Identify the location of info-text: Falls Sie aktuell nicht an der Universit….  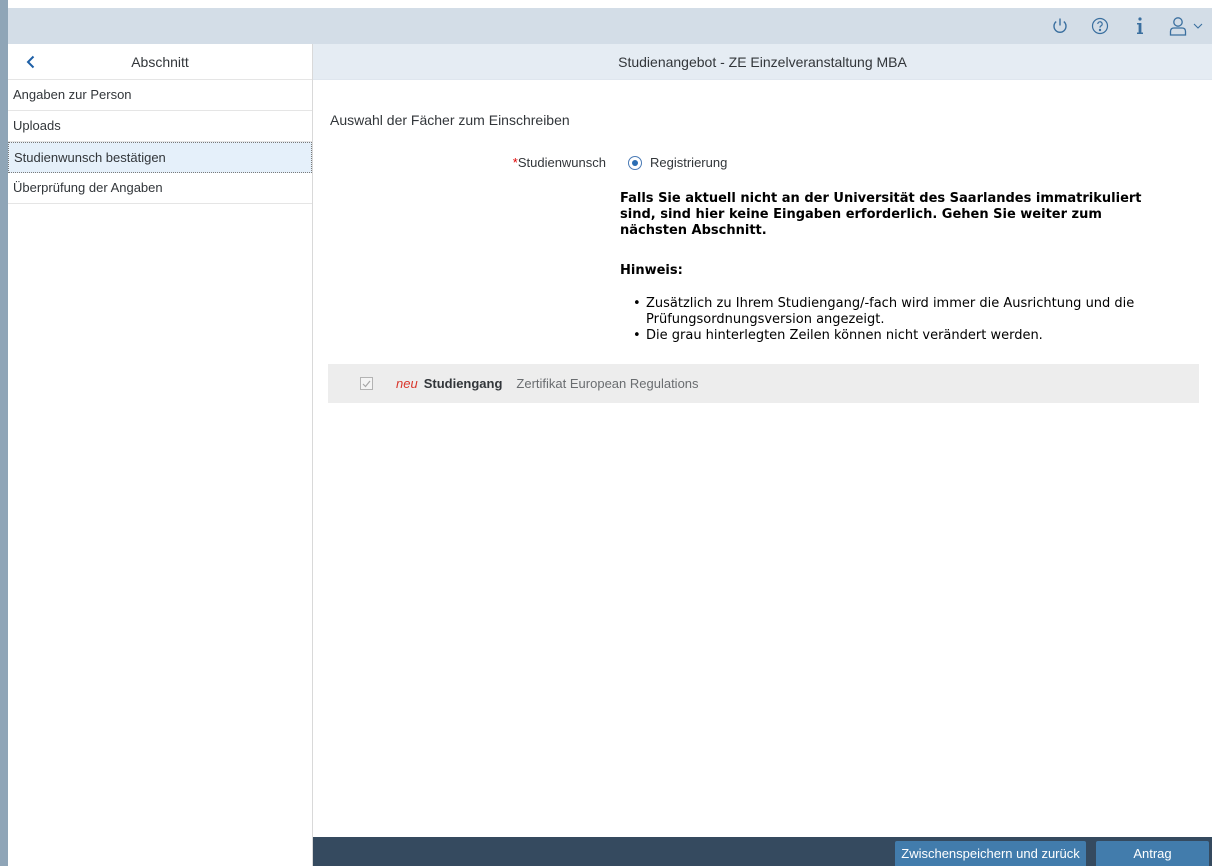
(881, 214).